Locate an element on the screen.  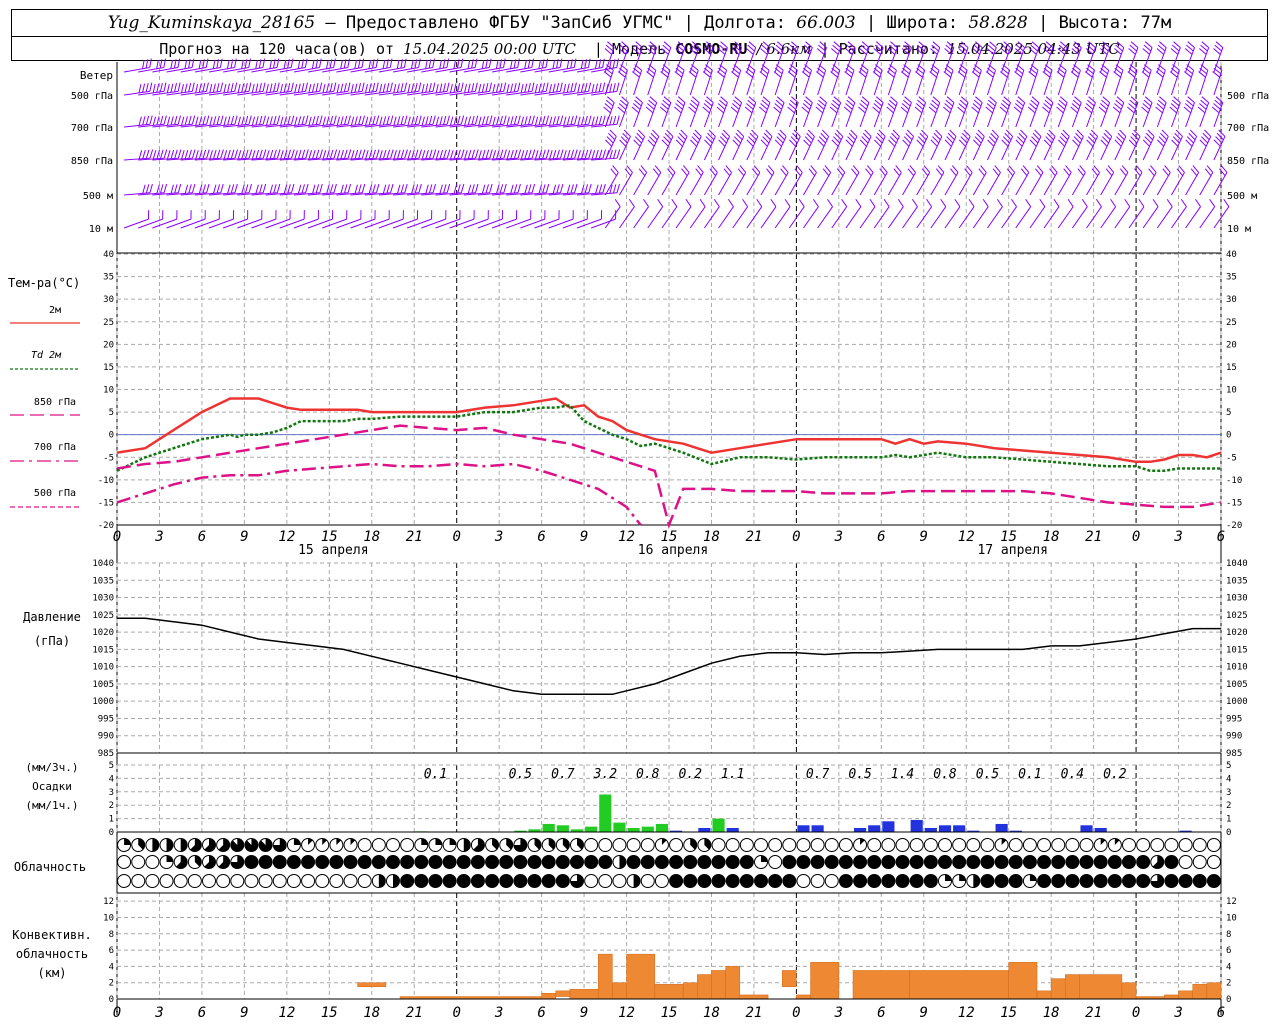
y-tick-label-right: 12 is located at coordinates (1231, 902).